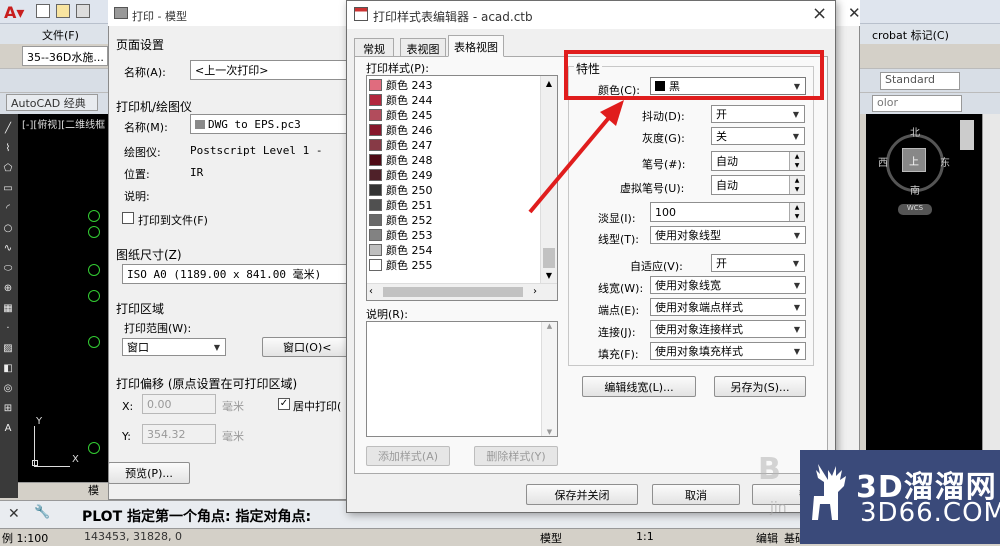  Describe the element at coordinates (93, 490) in the screenshot. I see `model-tab: 模` at that location.